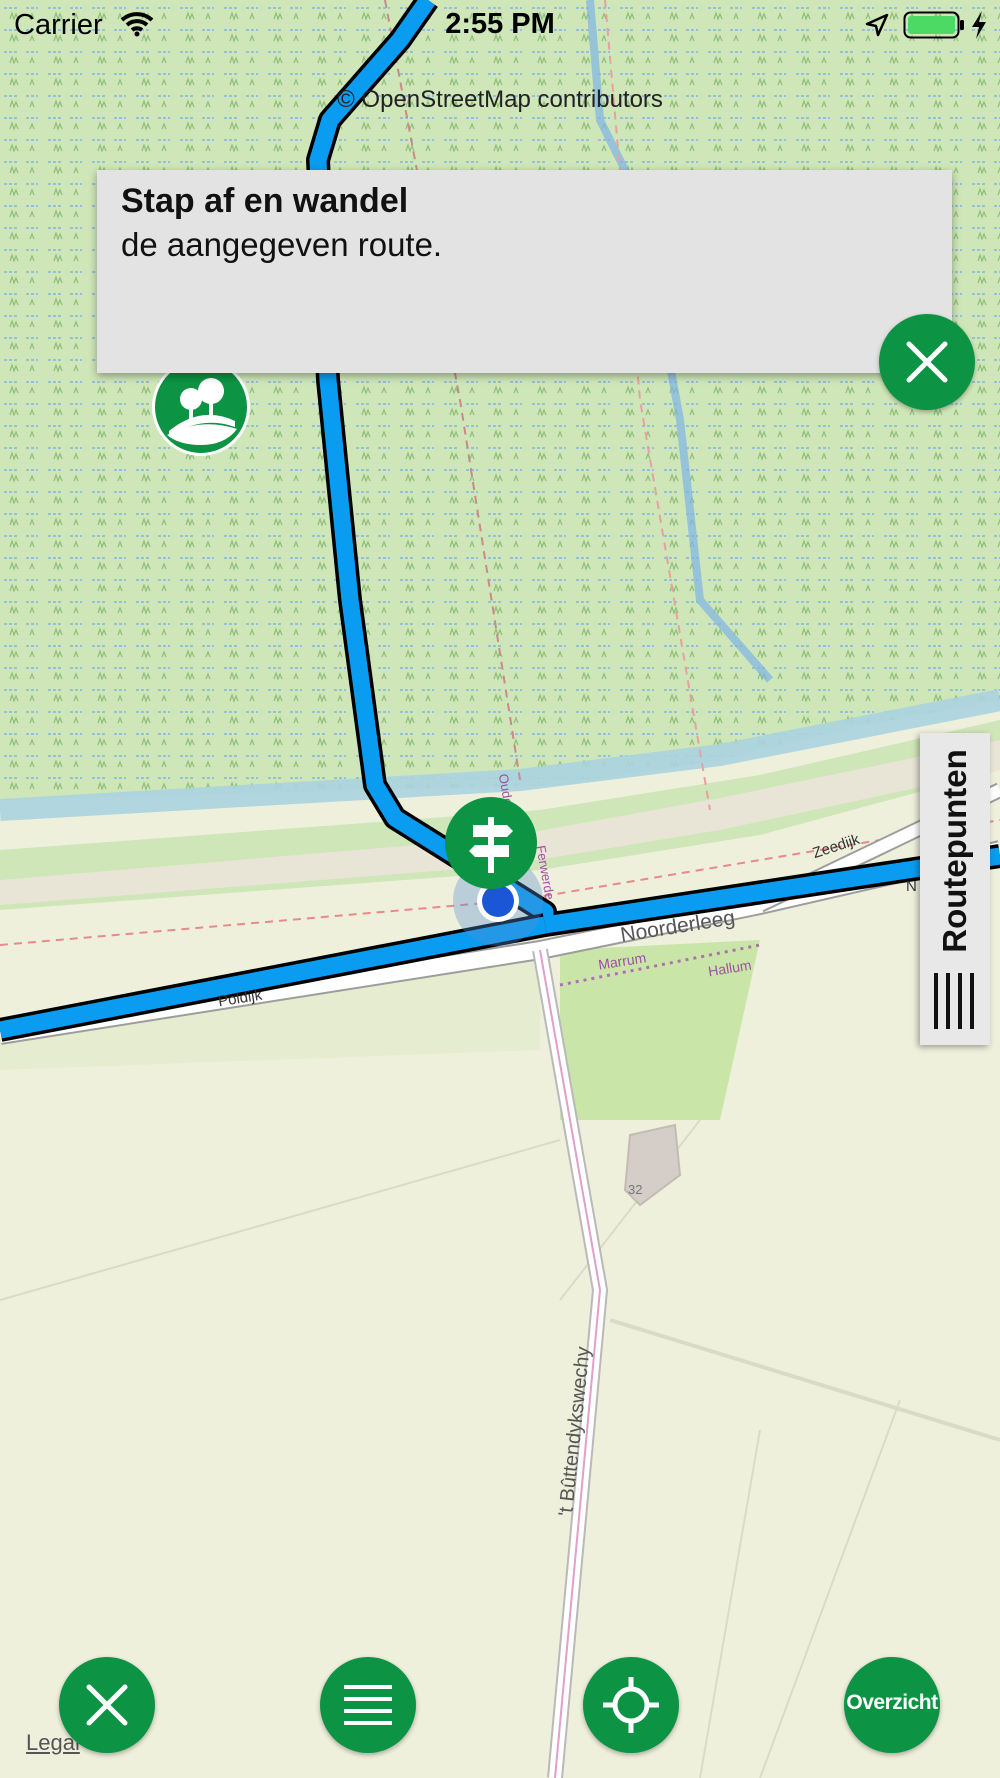 The image size is (1000, 1778). I want to click on crosshair-icon, so click(631, 1705).